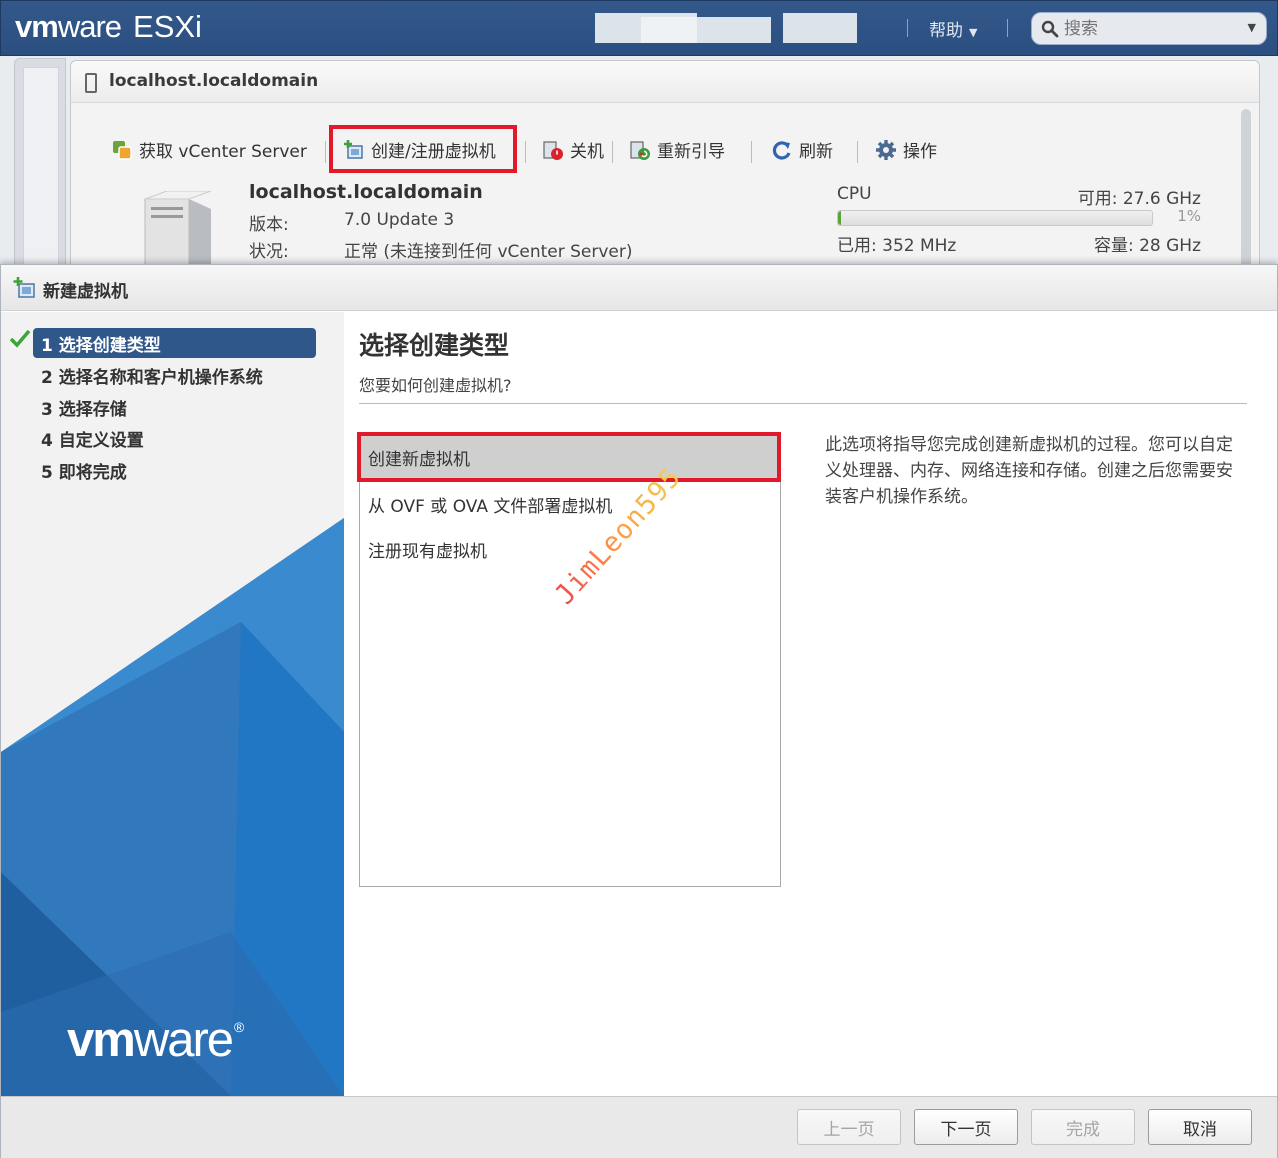 This screenshot has height=1158, width=1278. What do you see at coordinates (897, 246) in the screenshot?
I see `cpu-used: 已用: 352 MHz` at bounding box center [897, 246].